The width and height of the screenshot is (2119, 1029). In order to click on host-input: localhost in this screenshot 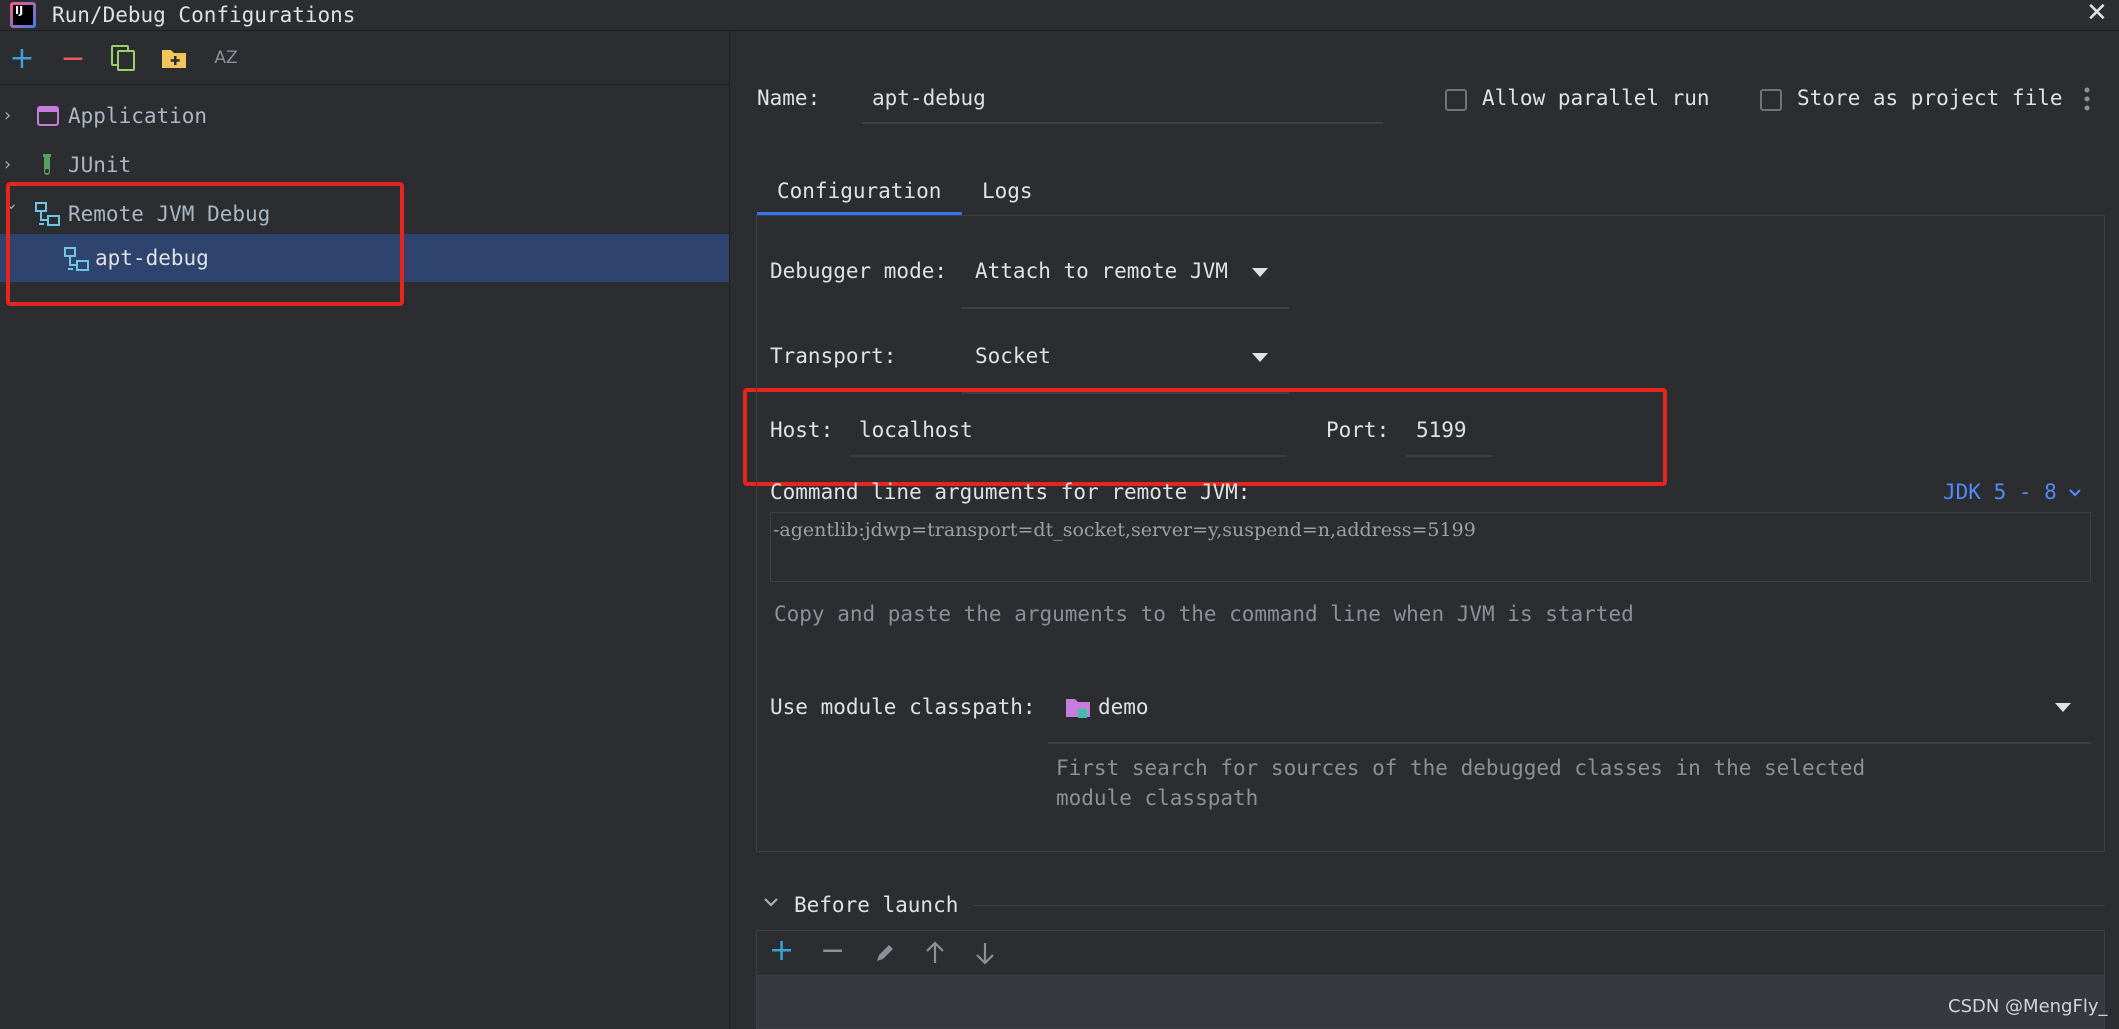, I will do `click(916, 430)`.